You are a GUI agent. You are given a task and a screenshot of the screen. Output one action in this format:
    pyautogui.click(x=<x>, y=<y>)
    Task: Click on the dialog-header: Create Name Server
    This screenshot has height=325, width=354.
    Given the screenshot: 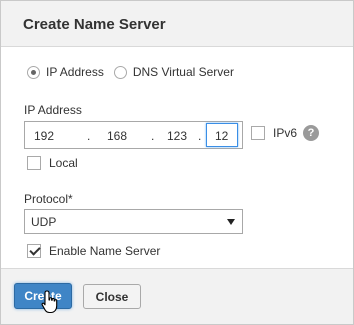 What is the action you would take?
    pyautogui.click(x=177, y=24)
    